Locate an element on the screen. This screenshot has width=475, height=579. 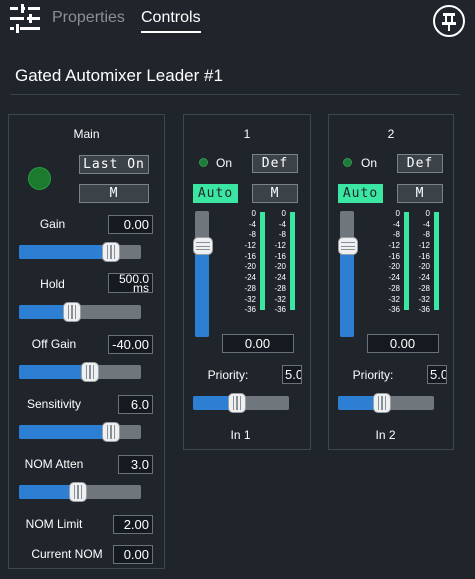
channel-2-meter-right is located at coordinates (436, 261).